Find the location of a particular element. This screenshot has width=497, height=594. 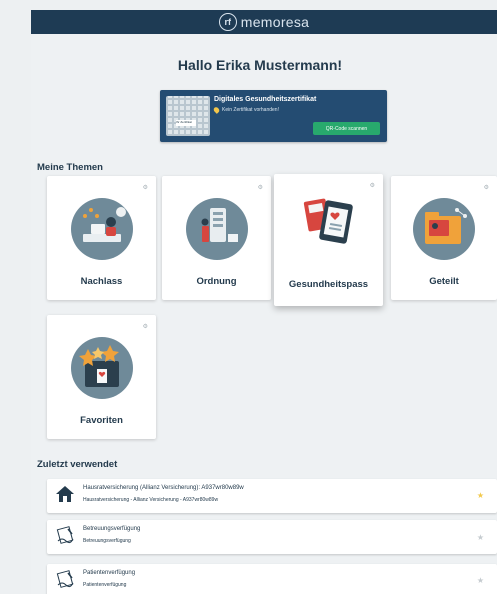

health-pass-icon is located at coordinates (329, 221).